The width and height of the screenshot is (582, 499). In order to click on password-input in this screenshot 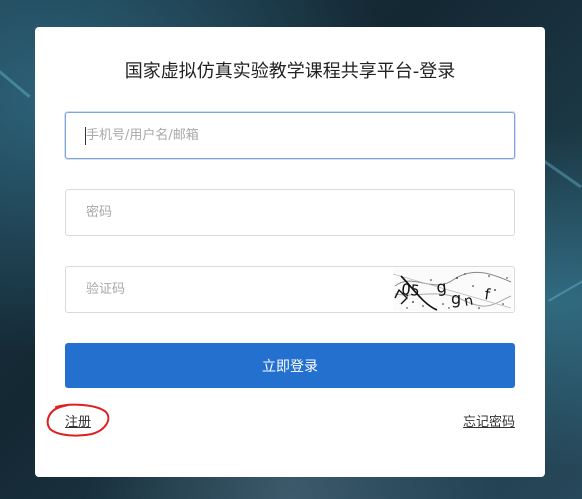, I will do `click(290, 212)`.